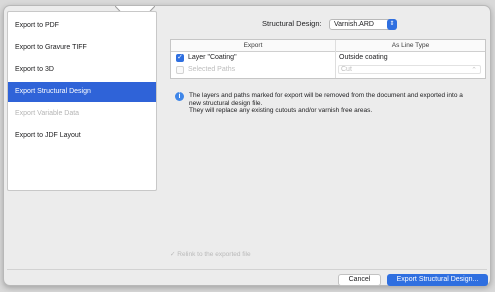 This screenshot has height=292, width=495. Describe the element at coordinates (392, 24) in the screenshot. I see `popup-chevron-icon: ⇕` at that location.